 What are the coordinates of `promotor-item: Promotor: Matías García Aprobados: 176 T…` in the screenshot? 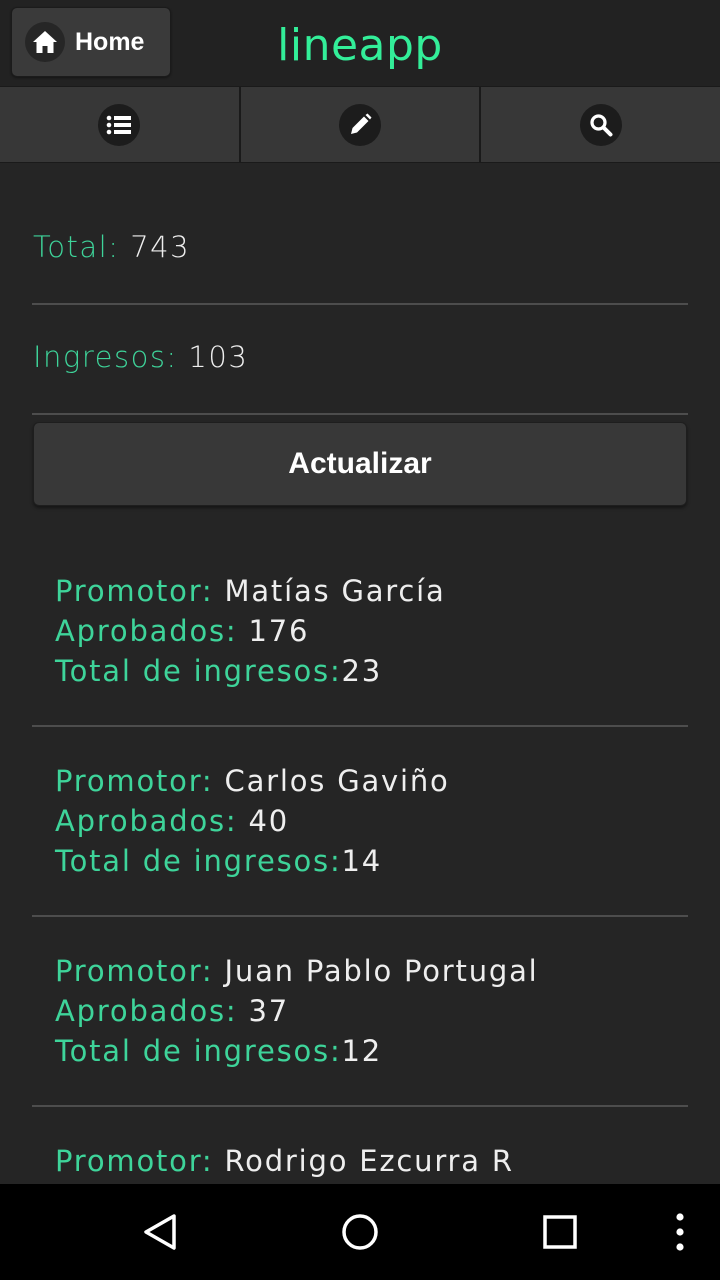 It's located at (375, 631).